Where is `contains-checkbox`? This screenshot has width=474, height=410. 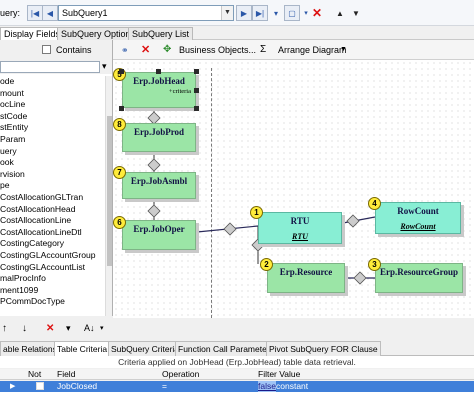
contains-checkbox is located at coordinates (46, 49).